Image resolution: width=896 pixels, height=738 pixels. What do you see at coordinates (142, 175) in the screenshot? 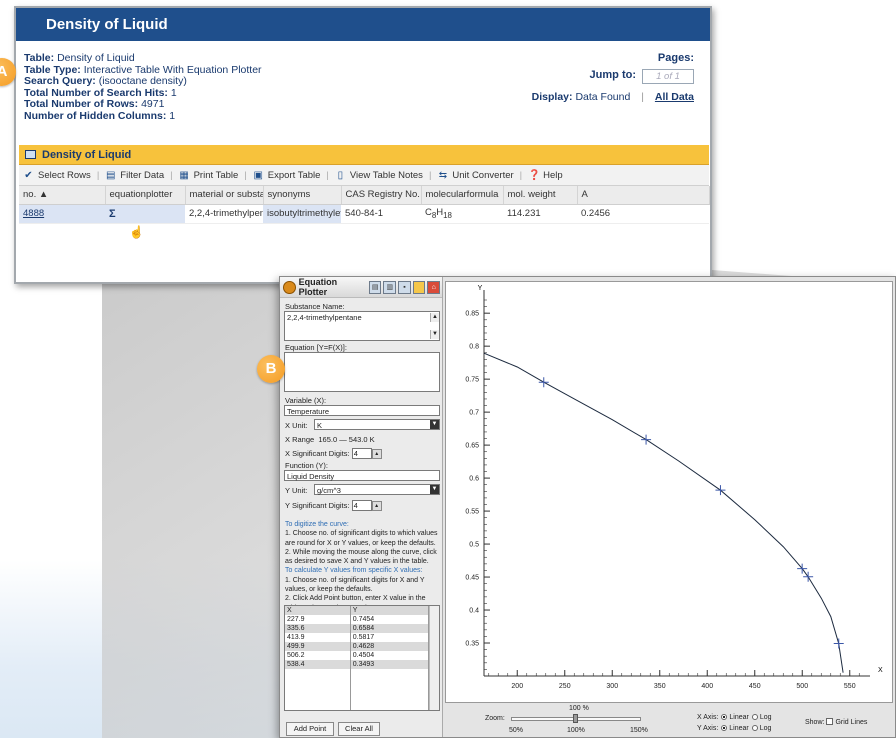
I see `filter-data-label: Filter Data` at bounding box center [142, 175].